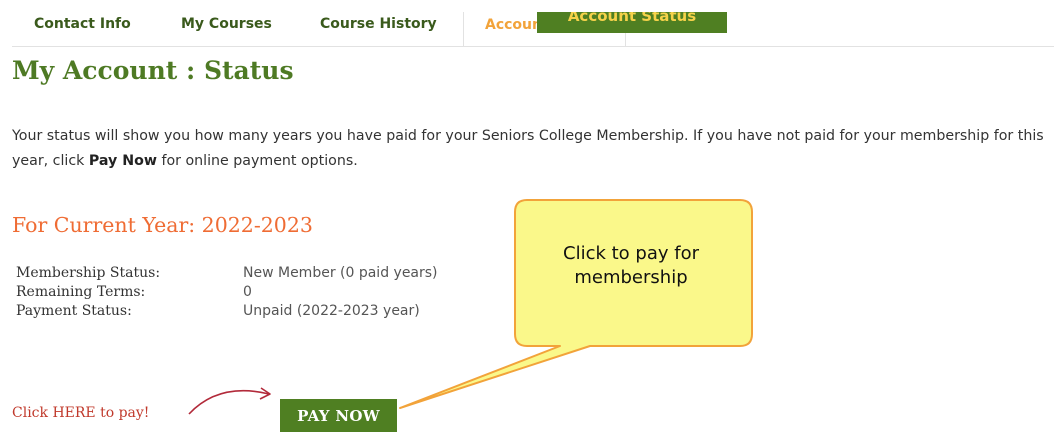 This screenshot has width=1054, height=433. Describe the element at coordinates (229, 401) in the screenshot. I see `curved-arrow-icon` at that location.